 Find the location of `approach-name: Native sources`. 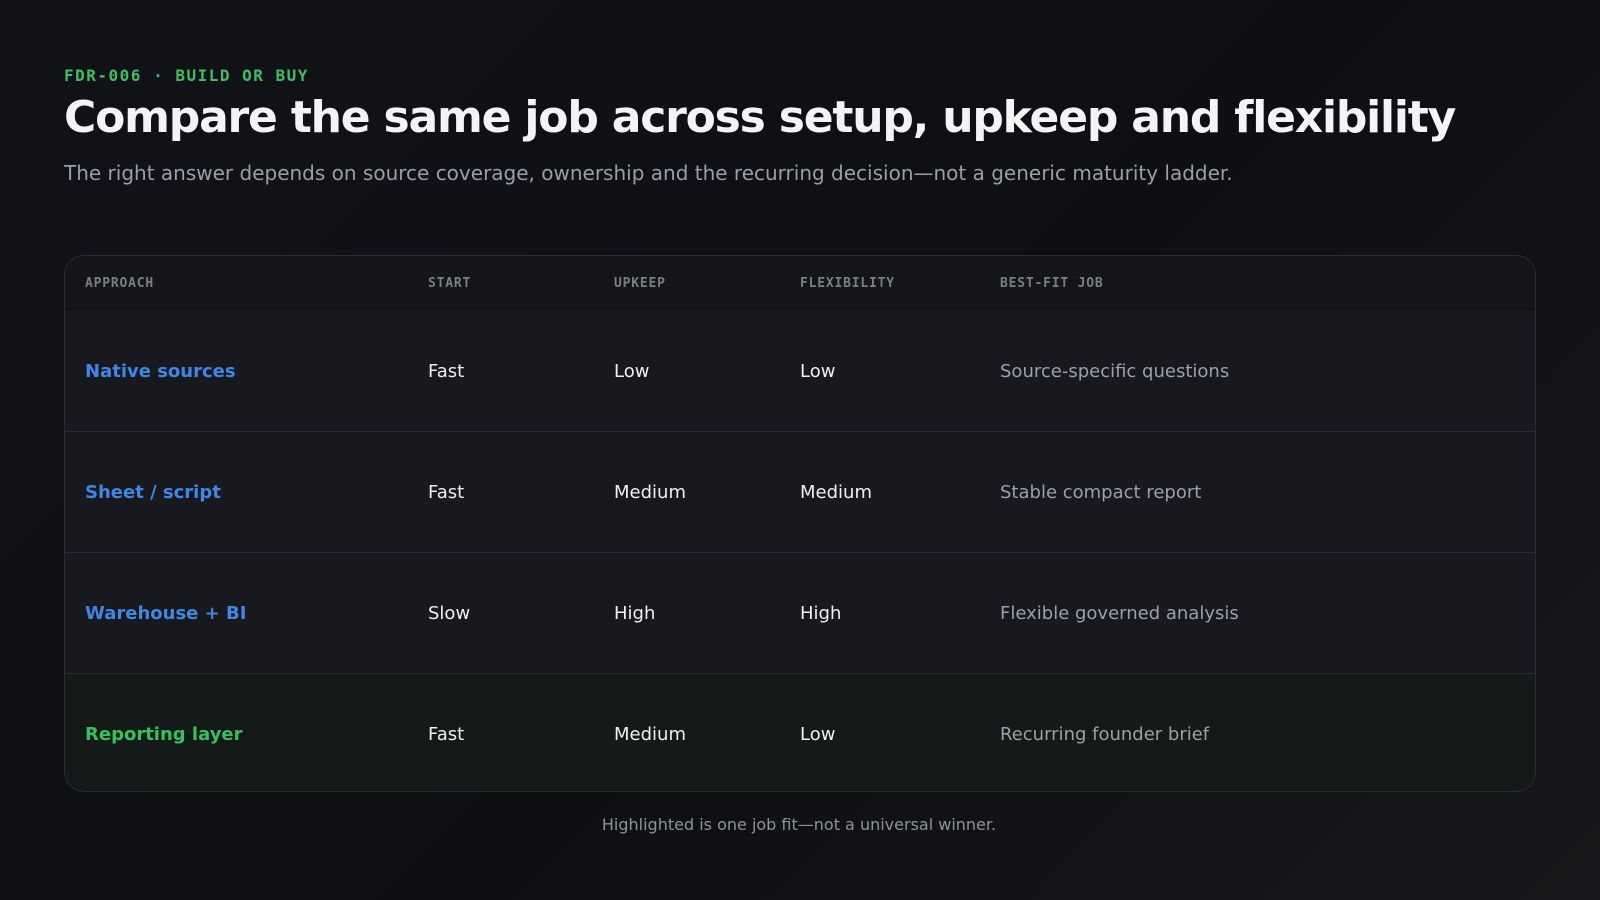

approach-name: Native sources is located at coordinates (160, 371).